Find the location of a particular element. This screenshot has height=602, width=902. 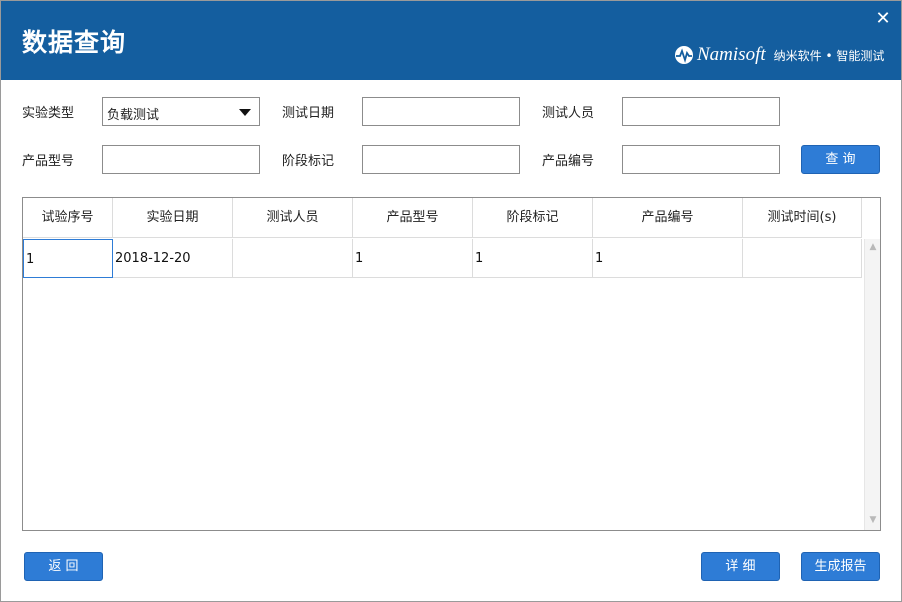

experiment-type-value: 负载测试 is located at coordinates (133, 115).